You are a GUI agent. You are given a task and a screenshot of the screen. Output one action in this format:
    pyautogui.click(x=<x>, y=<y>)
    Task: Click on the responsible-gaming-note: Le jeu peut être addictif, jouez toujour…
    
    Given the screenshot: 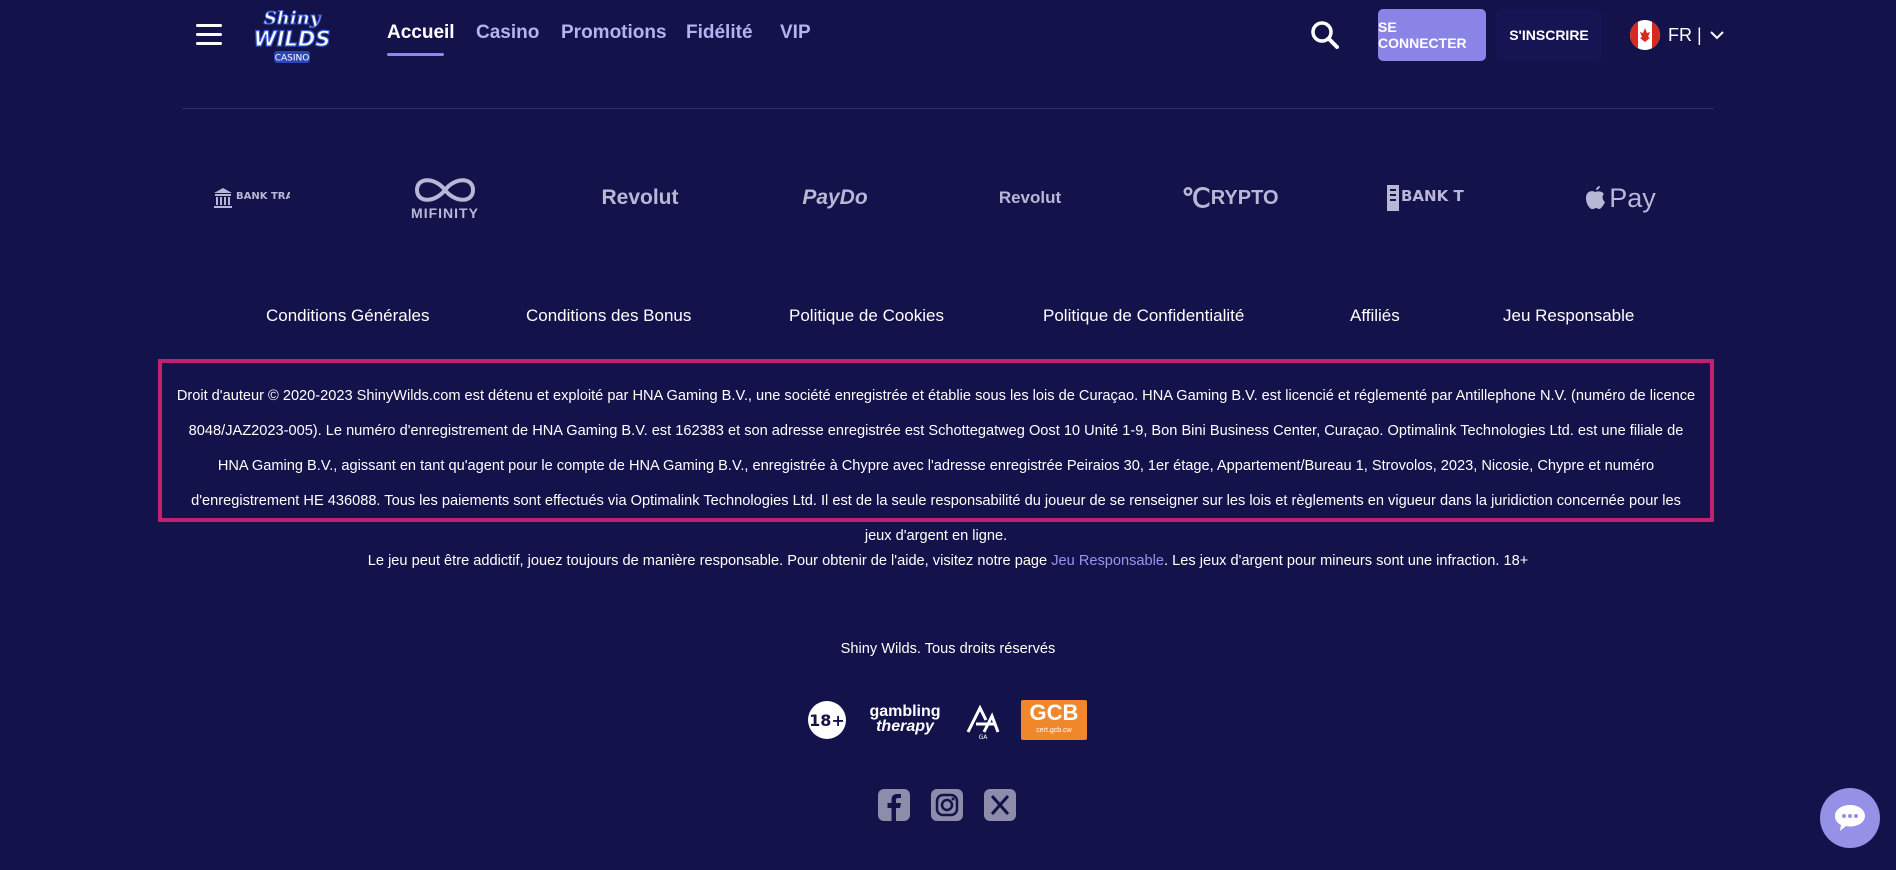 What is the action you would take?
    pyautogui.click(x=948, y=561)
    